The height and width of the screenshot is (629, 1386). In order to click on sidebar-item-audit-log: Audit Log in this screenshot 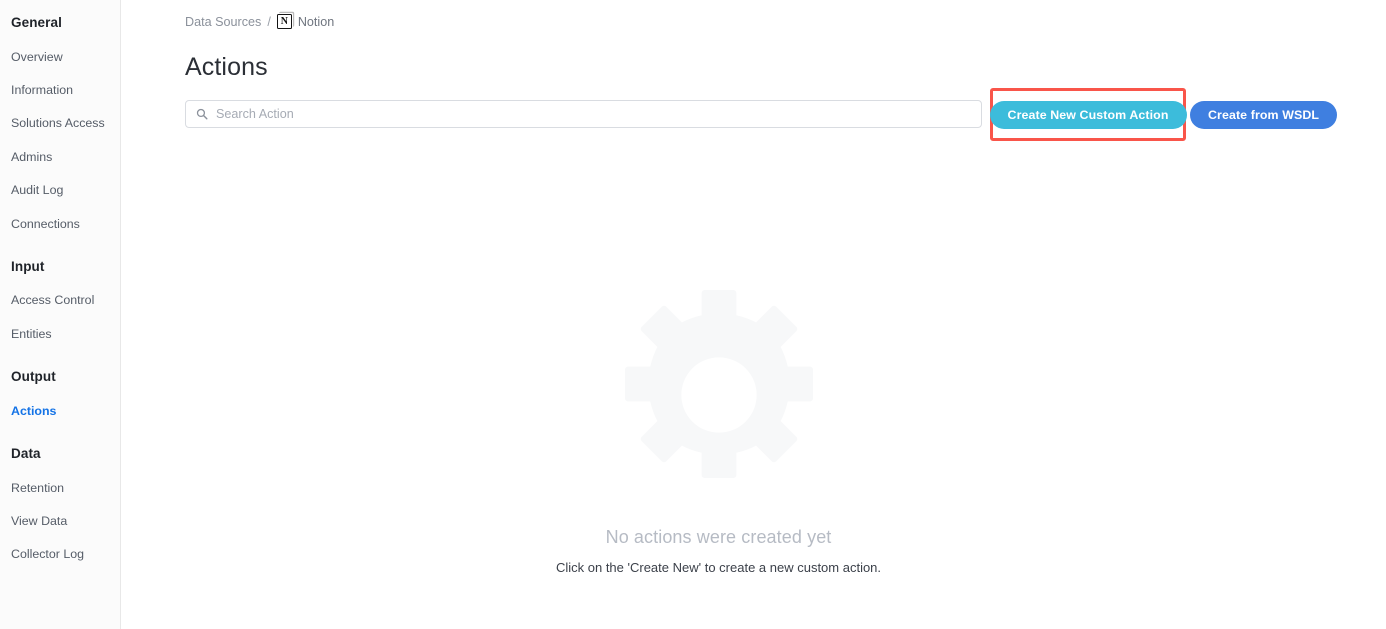, I will do `click(60, 190)`.